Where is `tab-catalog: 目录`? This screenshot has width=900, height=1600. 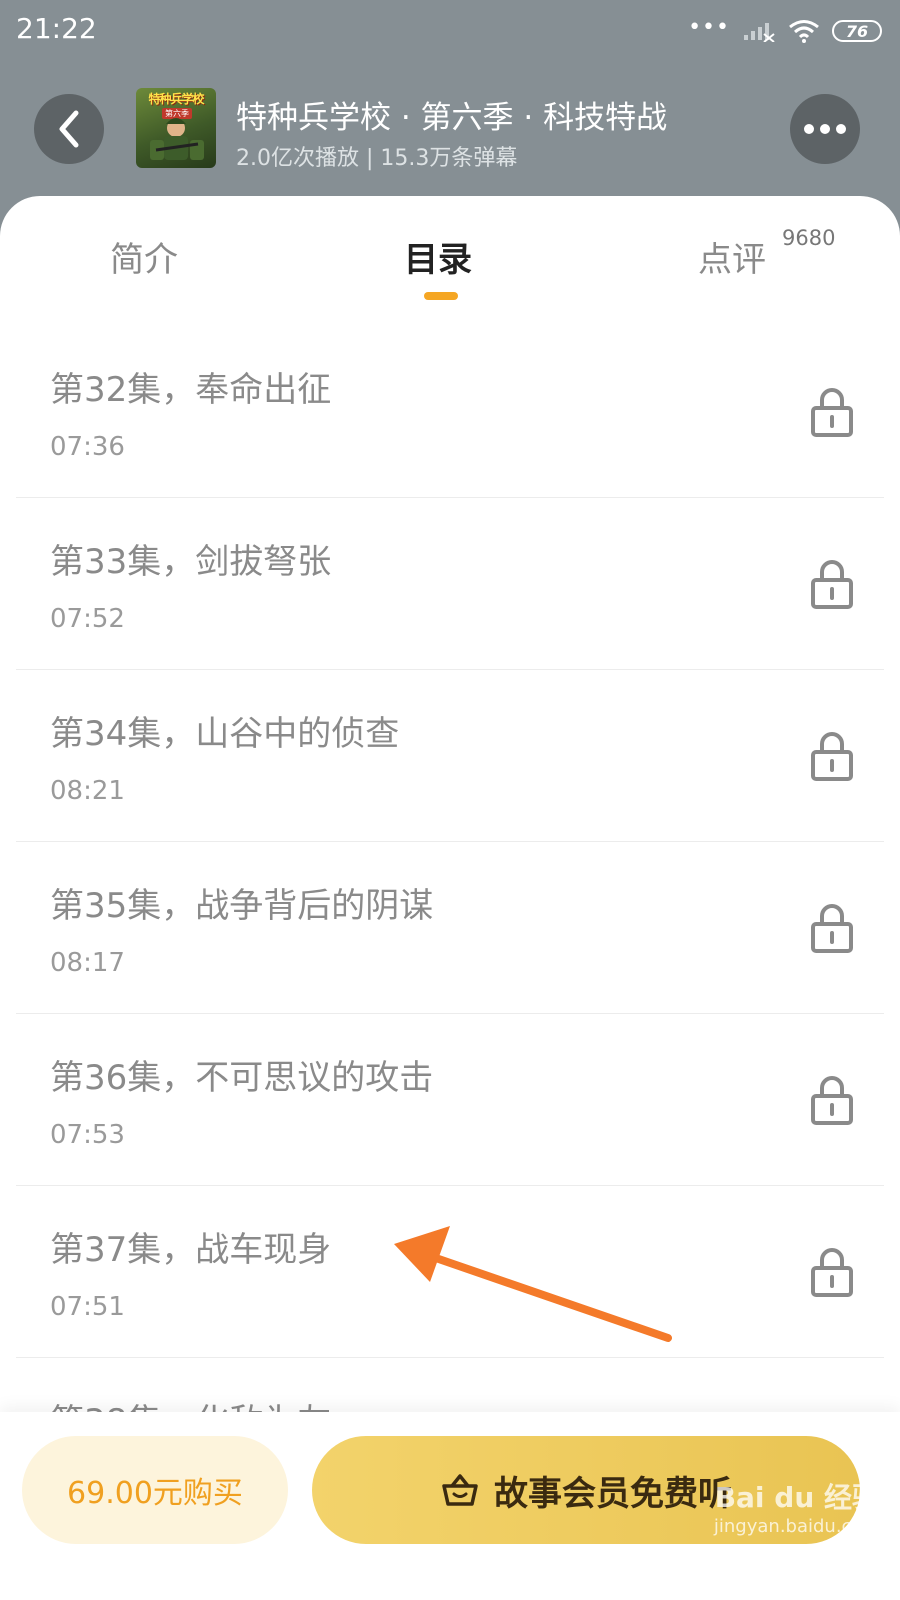
tab-catalog: 目录 is located at coordinates (438, 256).